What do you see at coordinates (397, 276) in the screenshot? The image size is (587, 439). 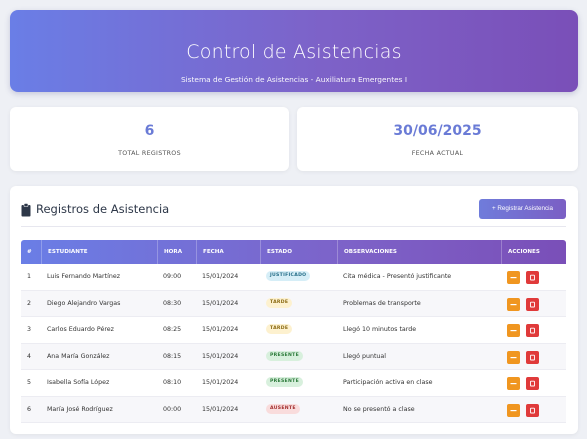 I see `cell-notes: Cita médica - Presentó justificante` at bounding box center [397, 276].